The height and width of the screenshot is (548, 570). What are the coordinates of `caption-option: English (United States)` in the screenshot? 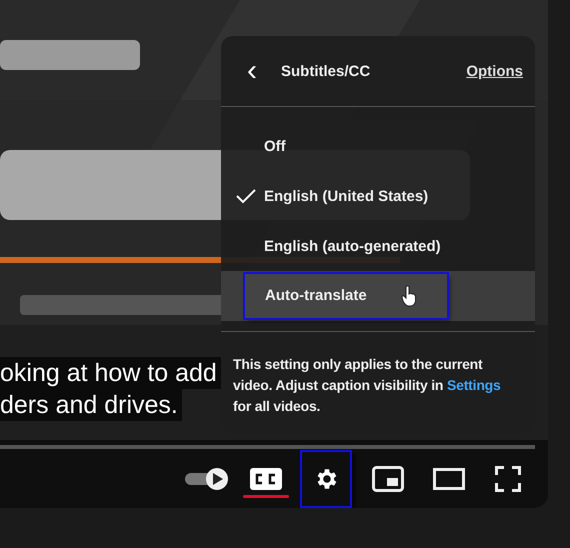 It's located at (346, 196).